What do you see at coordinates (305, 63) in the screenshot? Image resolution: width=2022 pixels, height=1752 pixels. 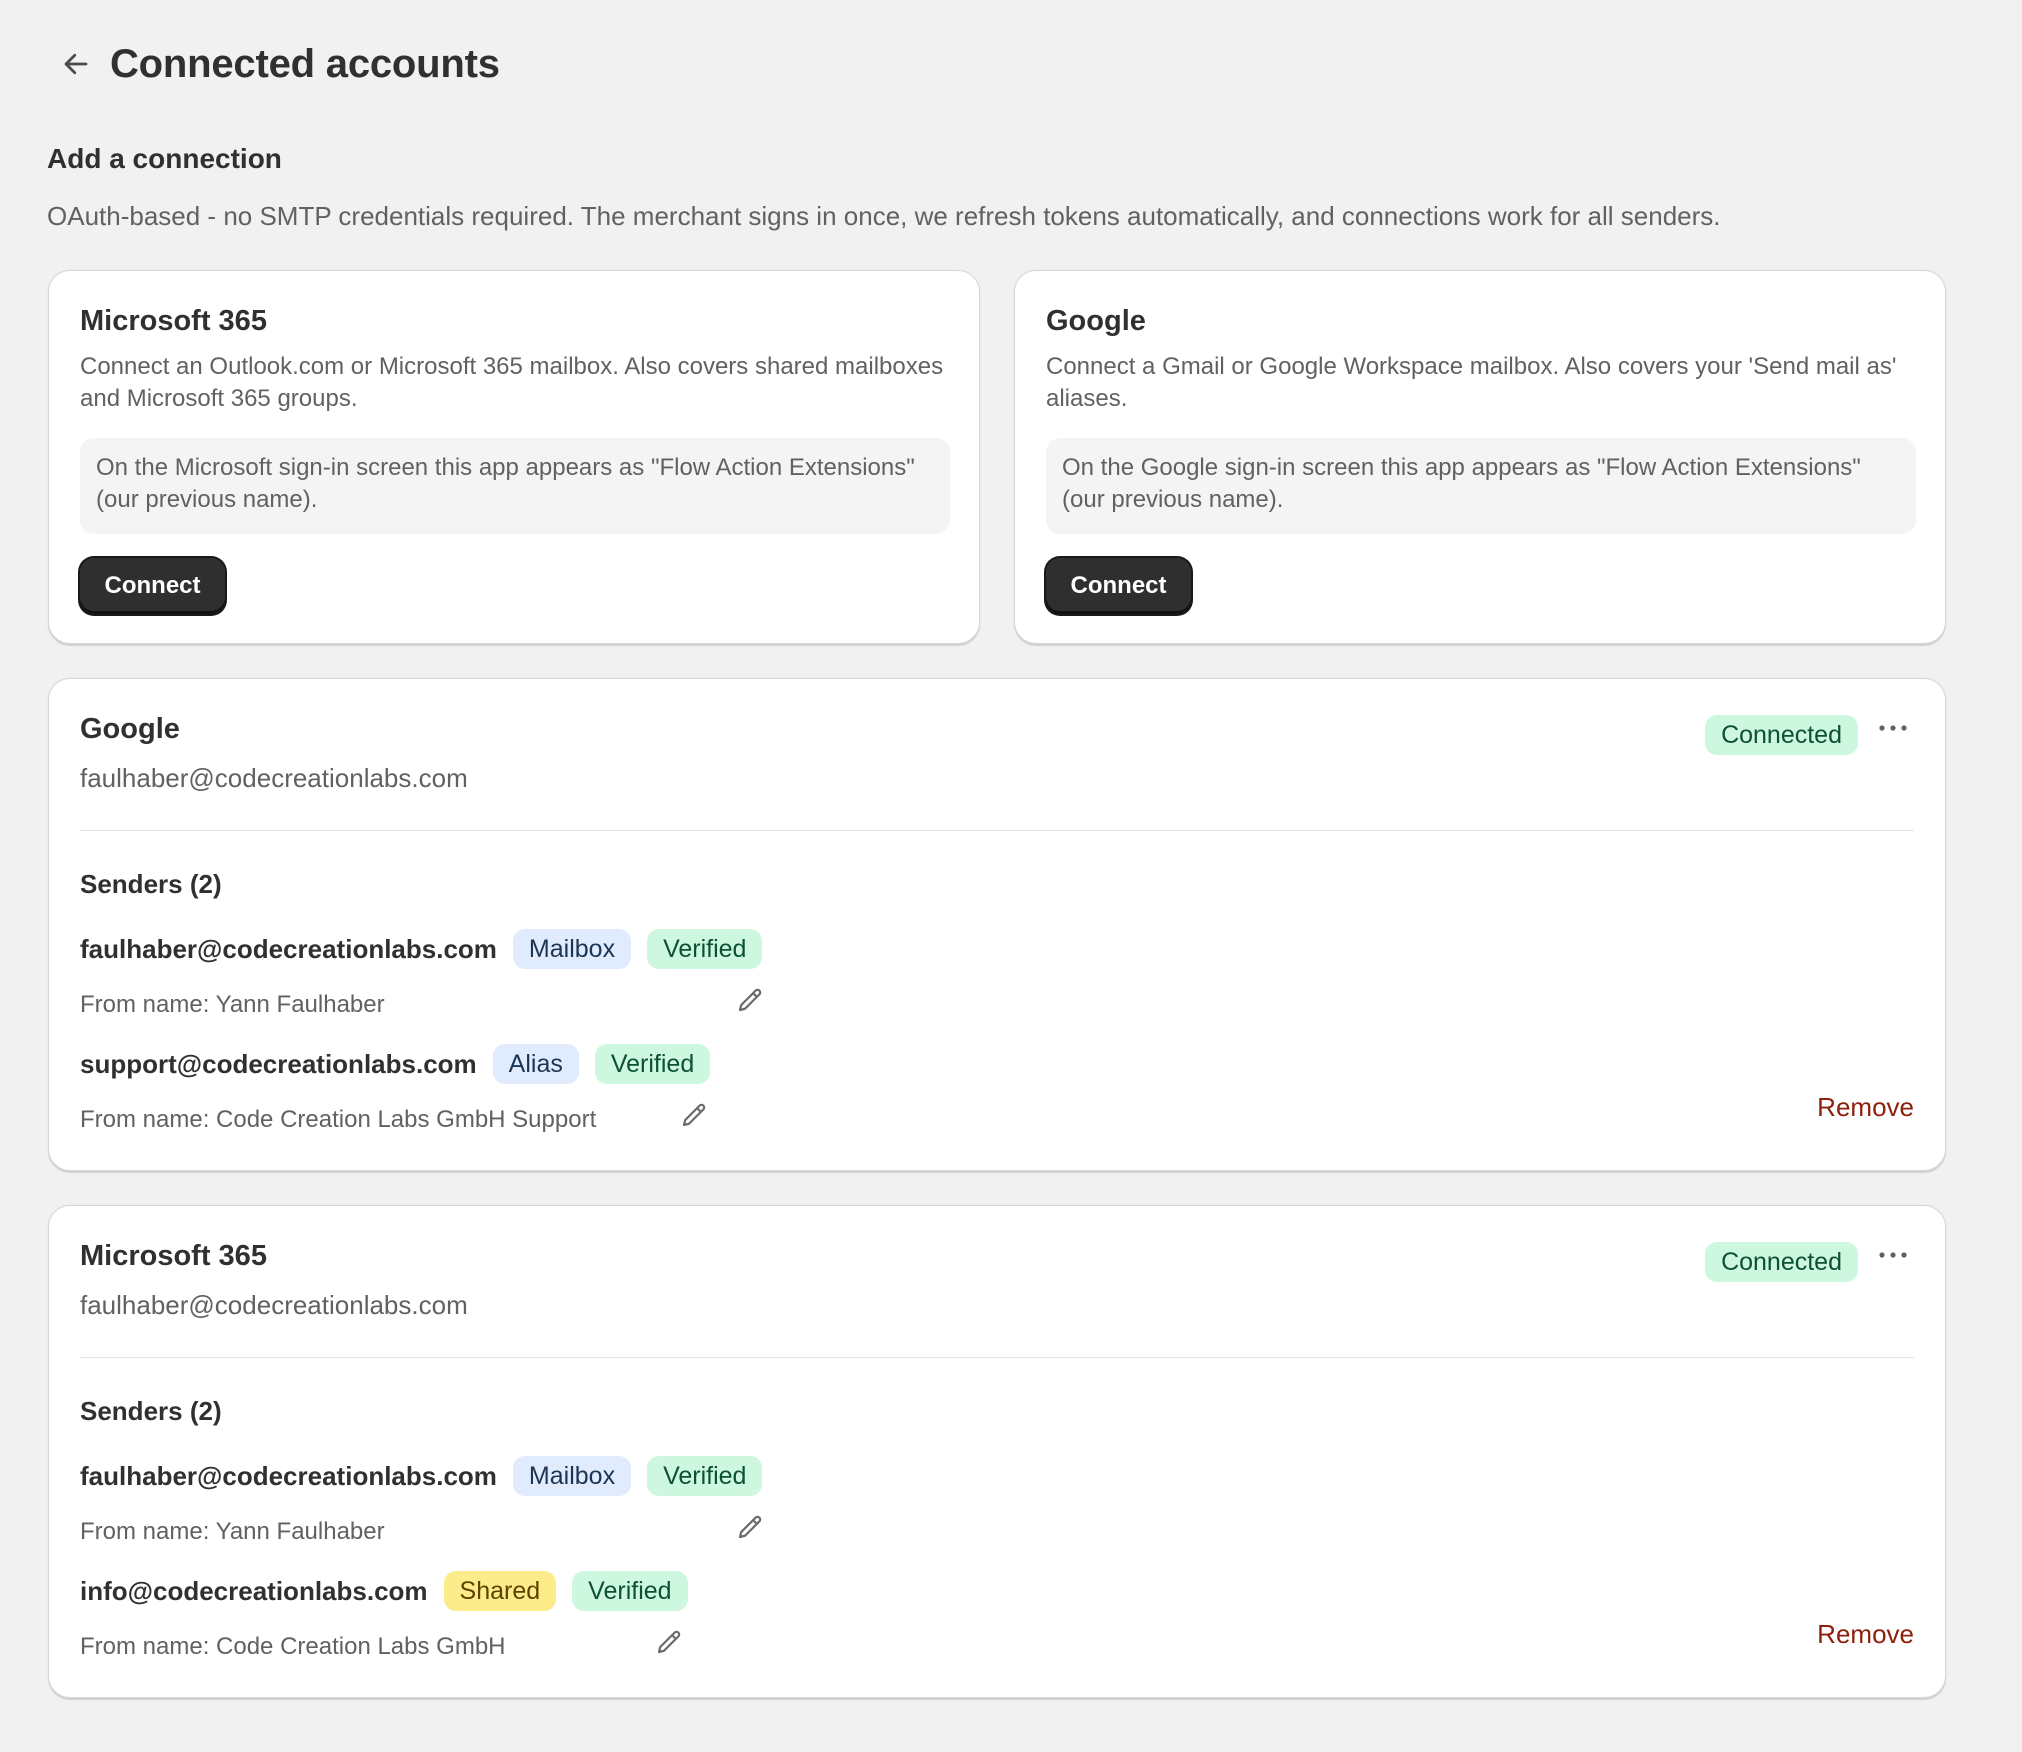 I see `page-title: Connected accounts` at bounding box center [305, 63].